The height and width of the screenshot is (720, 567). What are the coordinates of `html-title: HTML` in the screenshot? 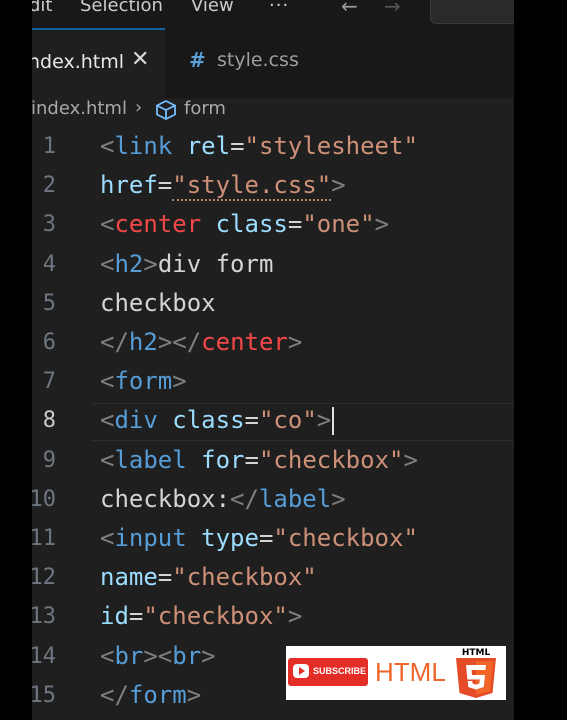 It's located at (410, 672).